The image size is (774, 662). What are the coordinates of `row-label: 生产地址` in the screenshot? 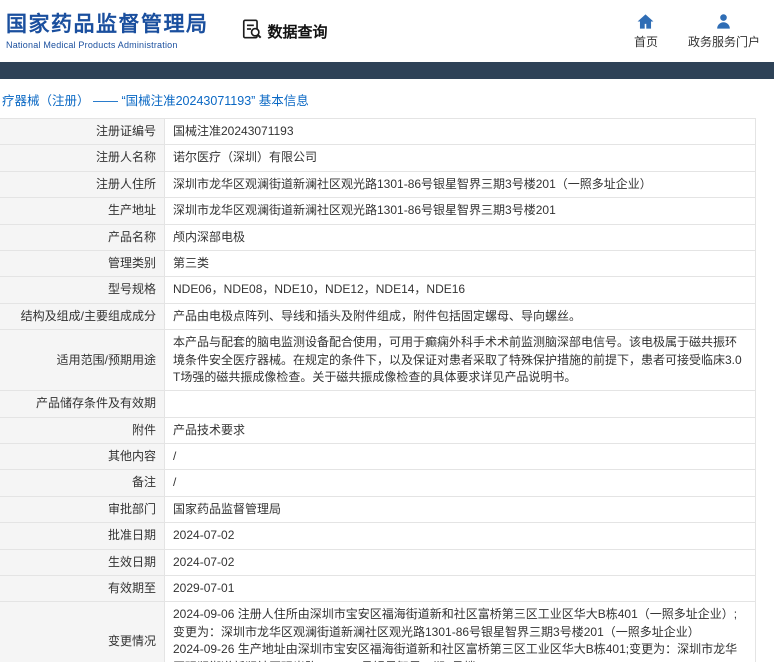 It's located at (82, 211).